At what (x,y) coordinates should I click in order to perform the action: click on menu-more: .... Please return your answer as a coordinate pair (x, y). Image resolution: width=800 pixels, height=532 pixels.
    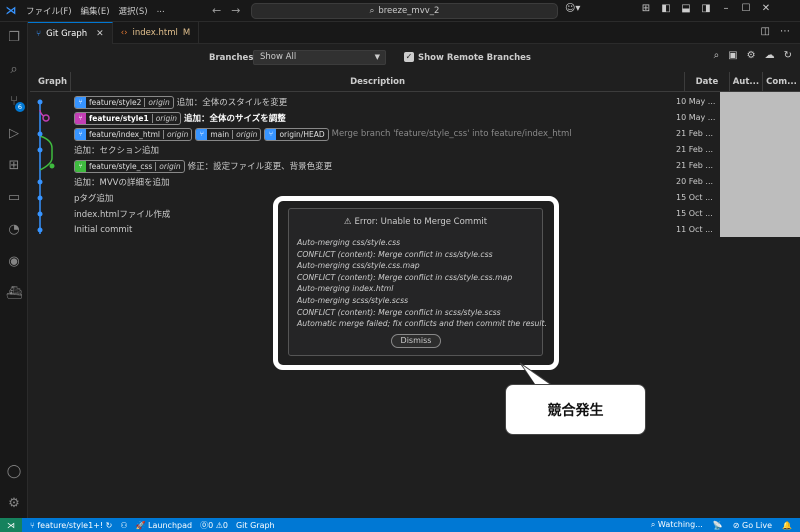
    Looking at the image, I should click on (161, 11).